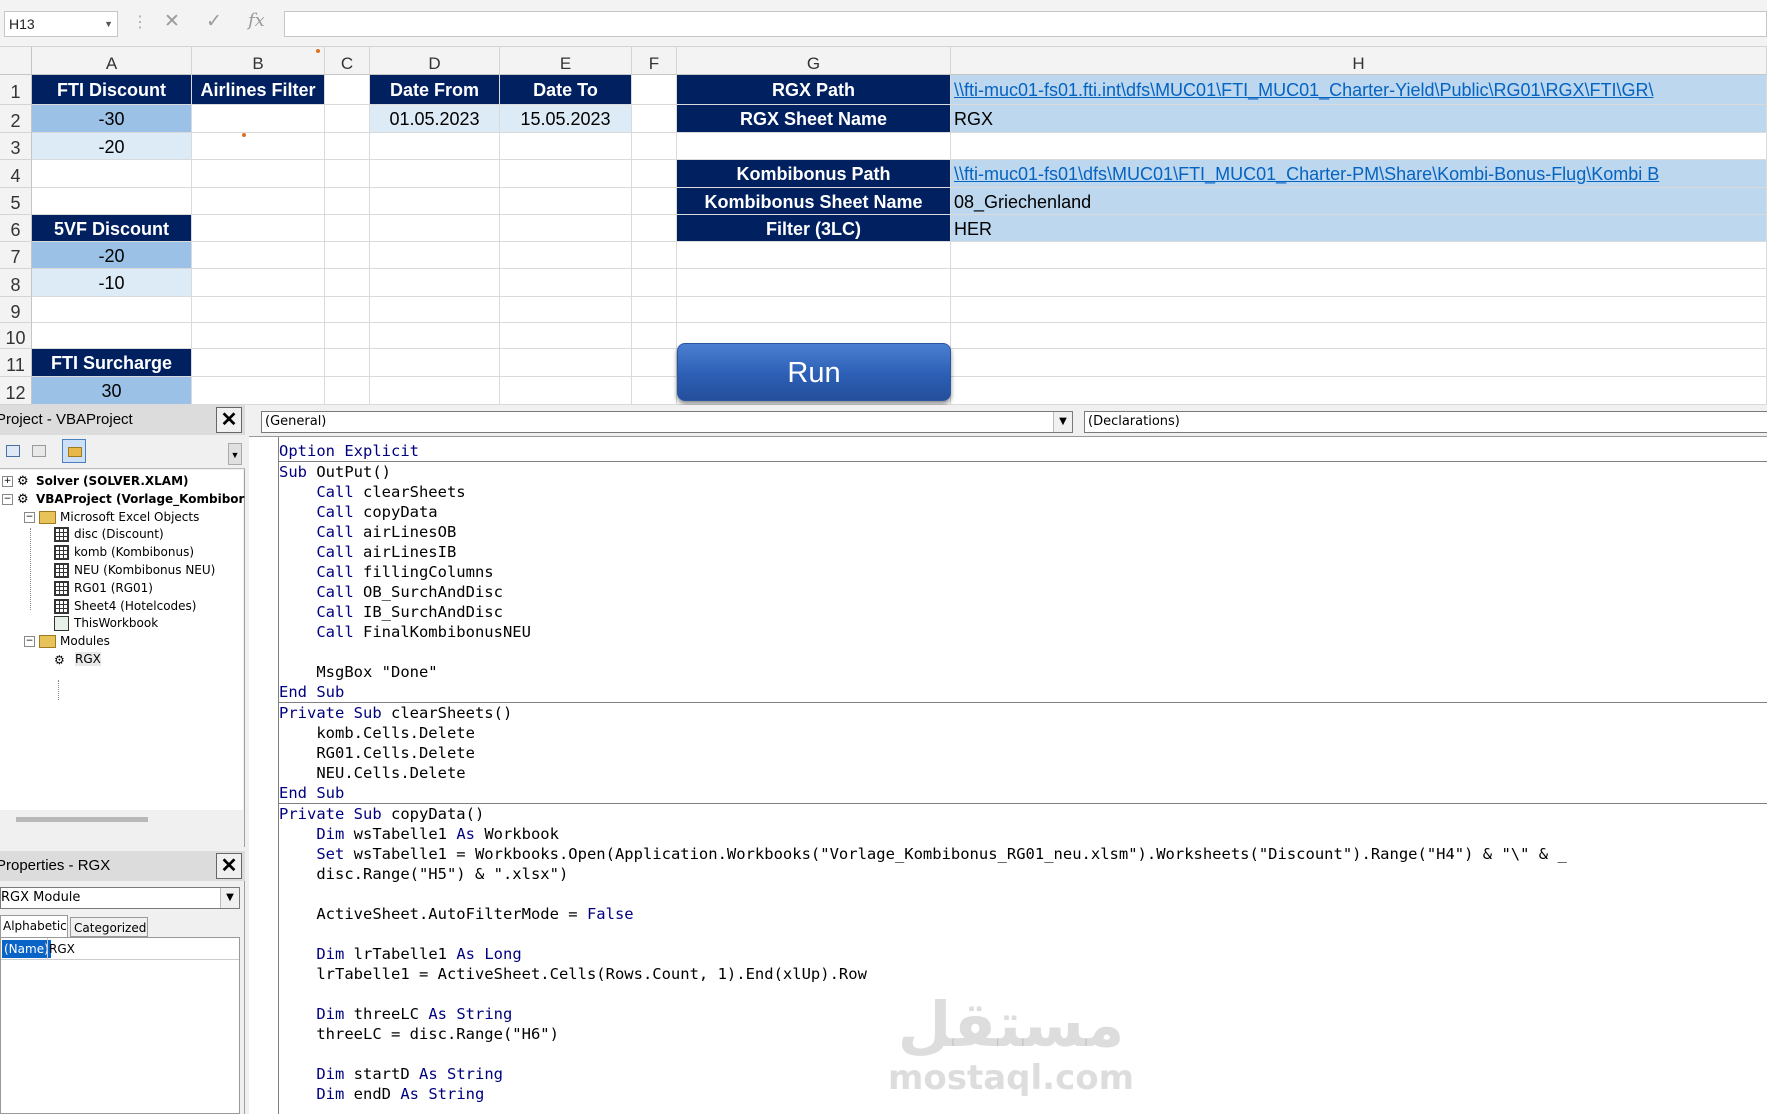 This screenshot has height=1114, width=1767. I want to click on expand-icon: +, so click(7, 481).